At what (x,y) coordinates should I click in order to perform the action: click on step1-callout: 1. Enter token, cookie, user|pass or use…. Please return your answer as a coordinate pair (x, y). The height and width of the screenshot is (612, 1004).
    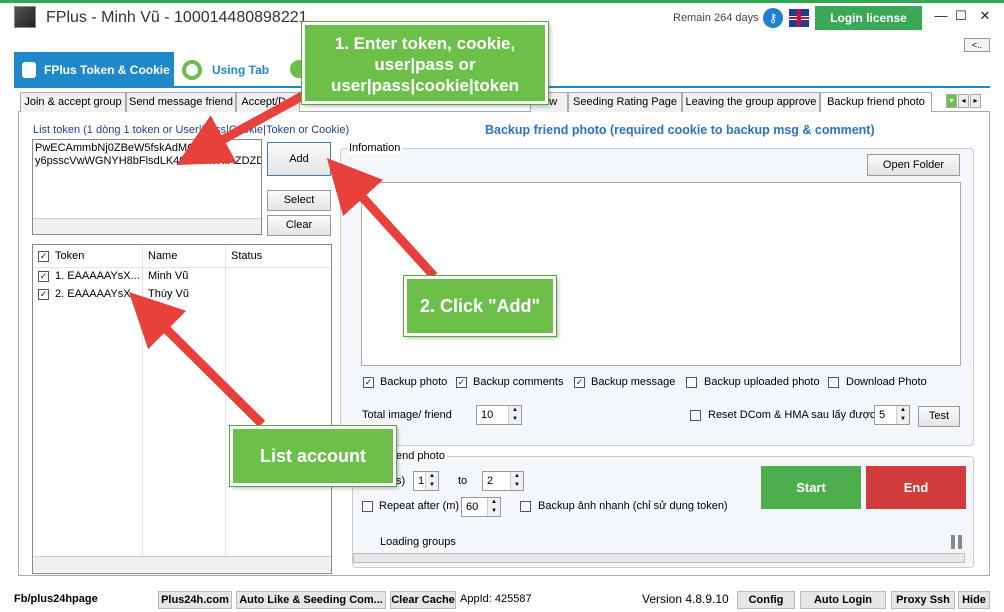
    Looking at the image, I should click on (425, 63).